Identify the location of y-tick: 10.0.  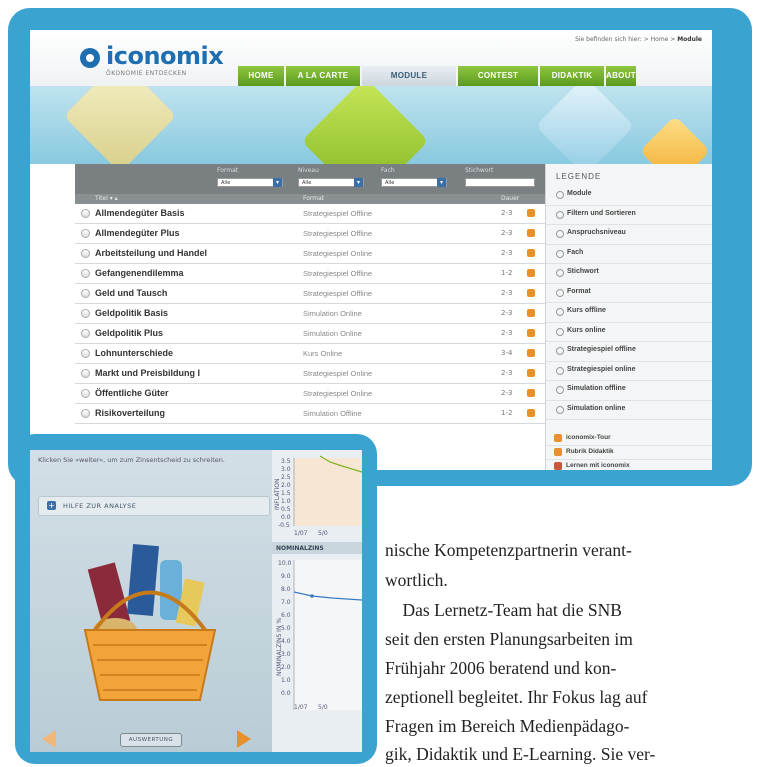
(285, 563).